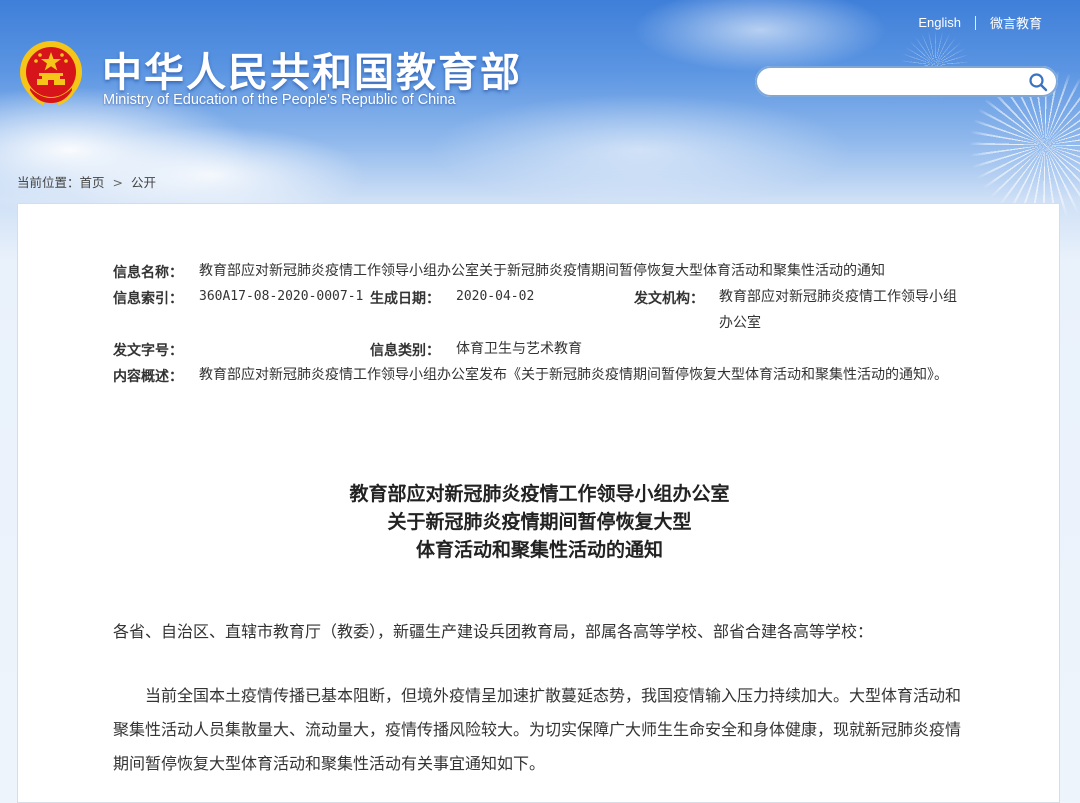  I want to click on issuing-org-value: 教育部应对新冠肺炎疫情工作领导小组办公室, so click(838, 310).